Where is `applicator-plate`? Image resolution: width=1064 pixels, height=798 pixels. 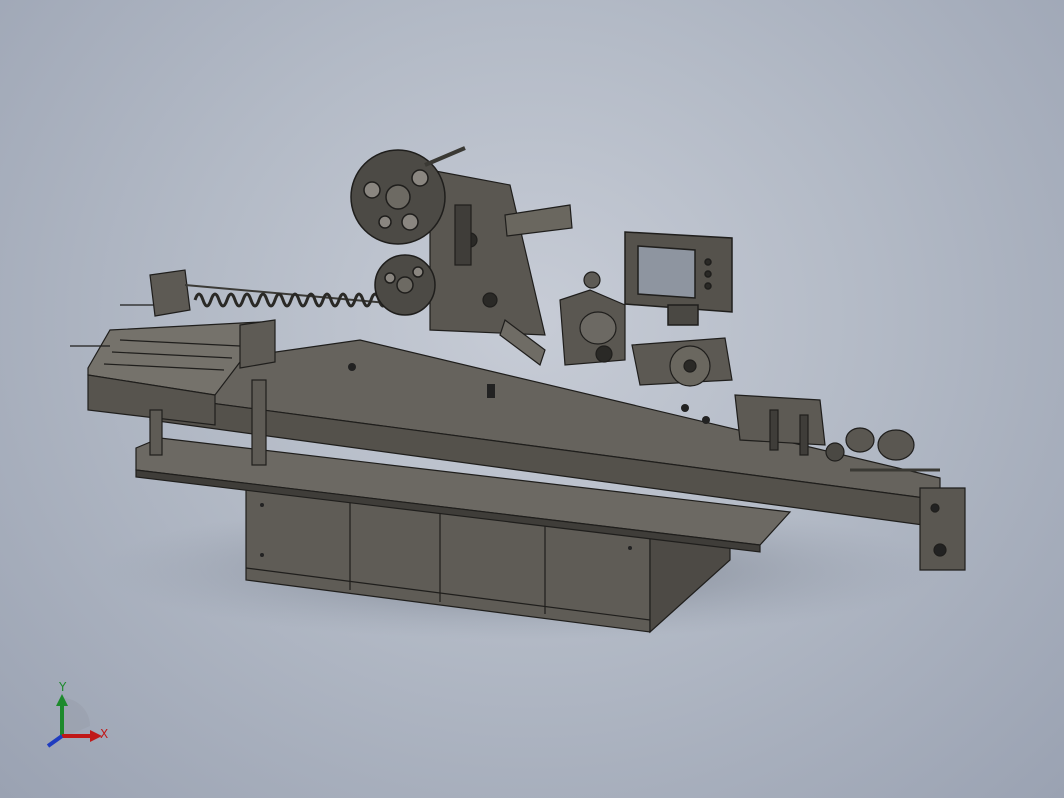
applicator-plate is located at coordinates (501, 267).